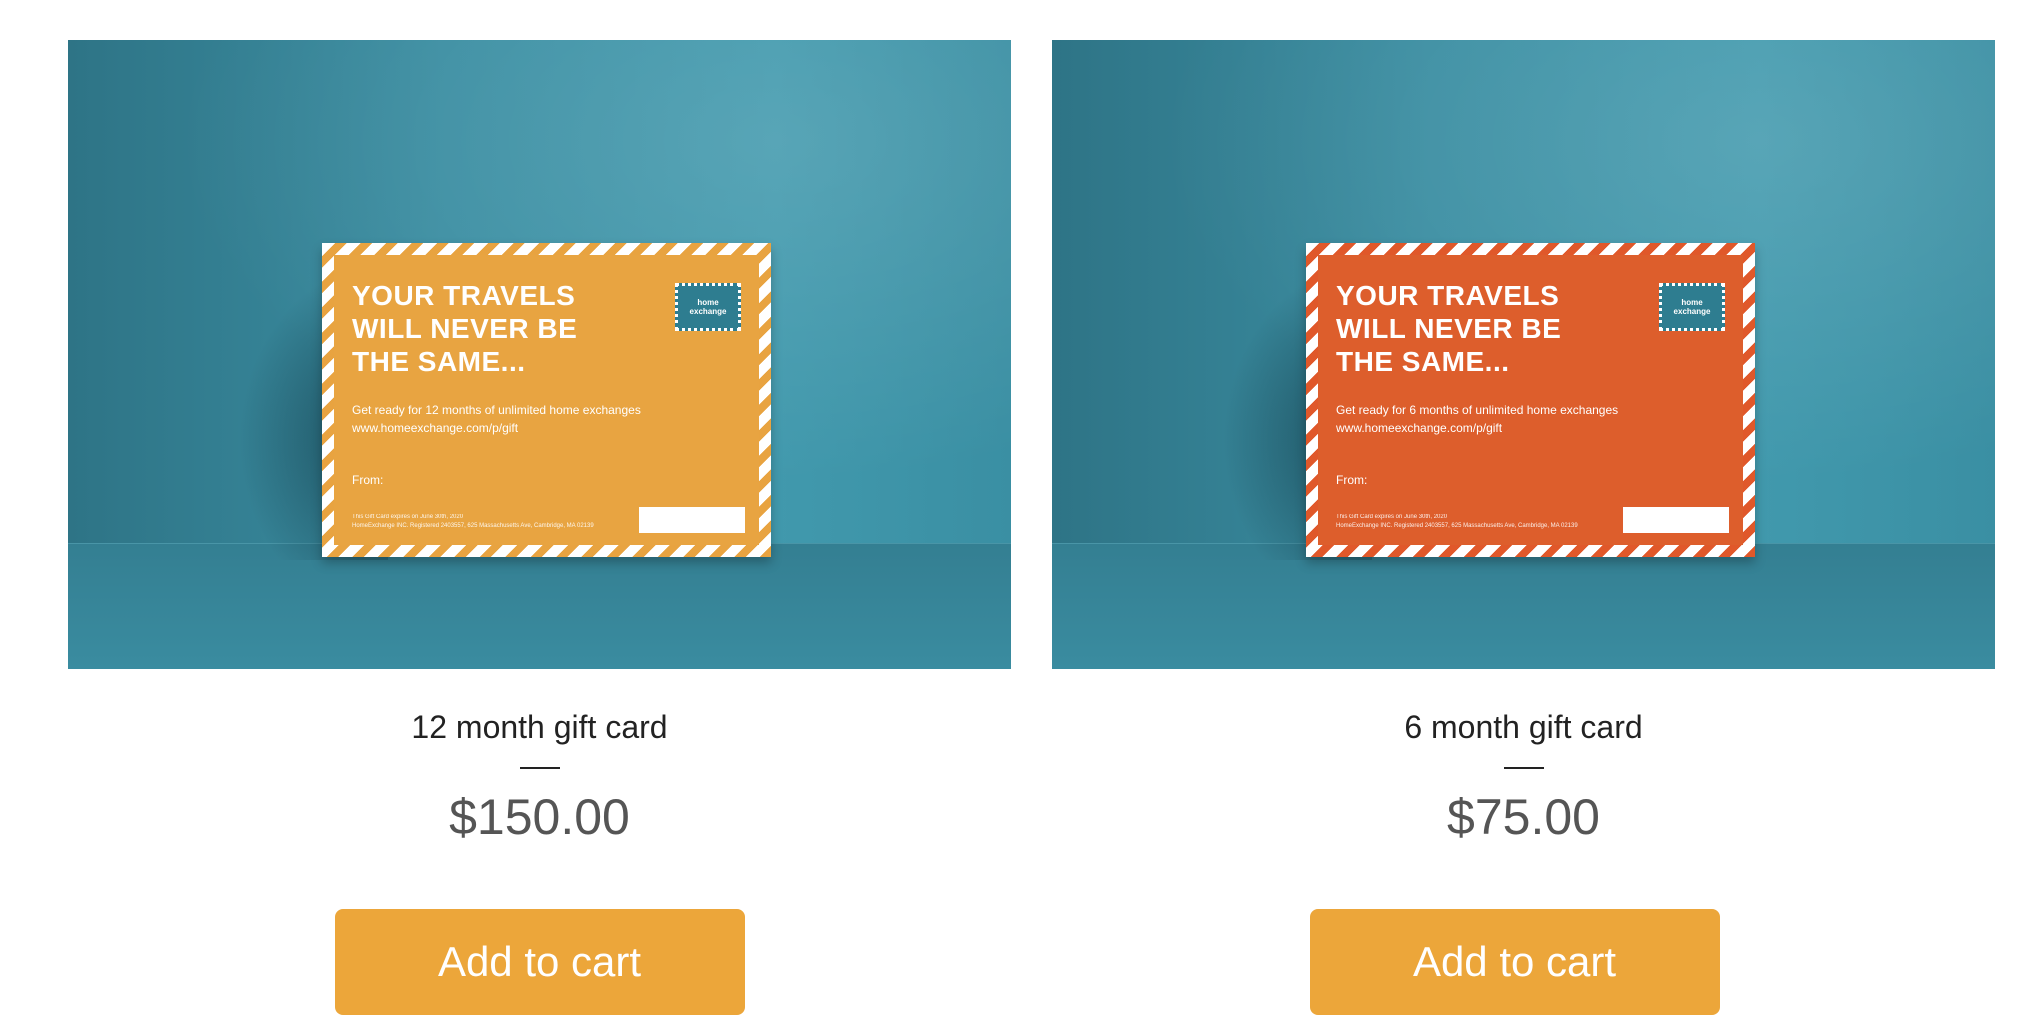  What do you see at coordinates (1523, 817) in the screenshot?
I see `product-price: $75.00` at bounding box center [1523, 817].